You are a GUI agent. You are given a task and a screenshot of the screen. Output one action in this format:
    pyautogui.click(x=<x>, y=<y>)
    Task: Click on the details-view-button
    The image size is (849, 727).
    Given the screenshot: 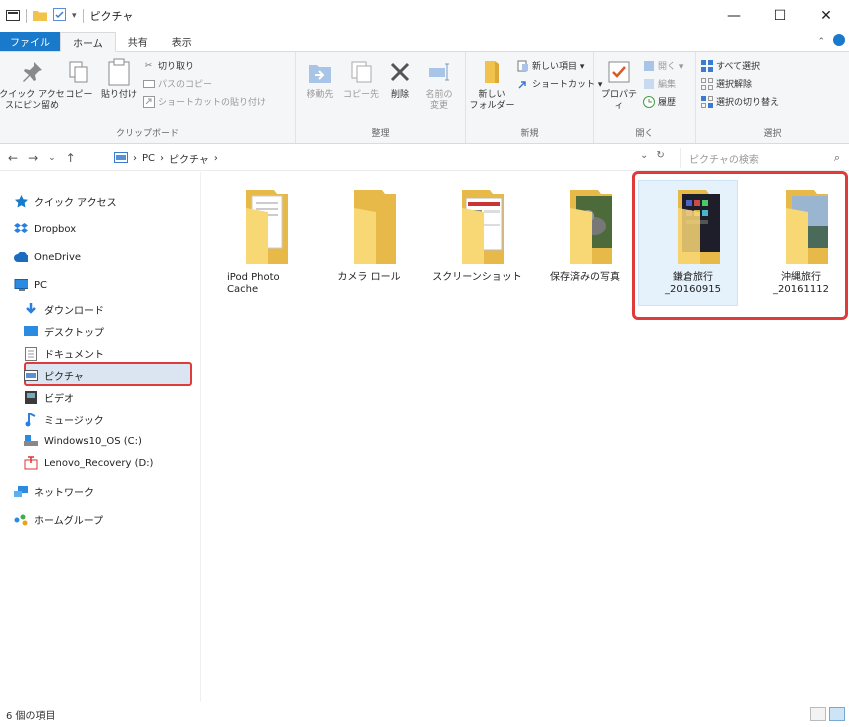 What is the action you would take?
    pyautogui.click(x=818, y=714)
    